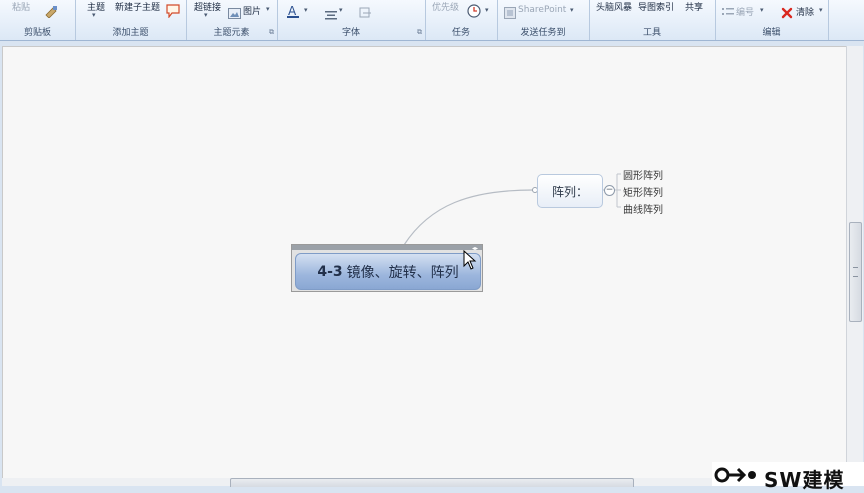  I want to click on grip-icon, so click(855, 272).